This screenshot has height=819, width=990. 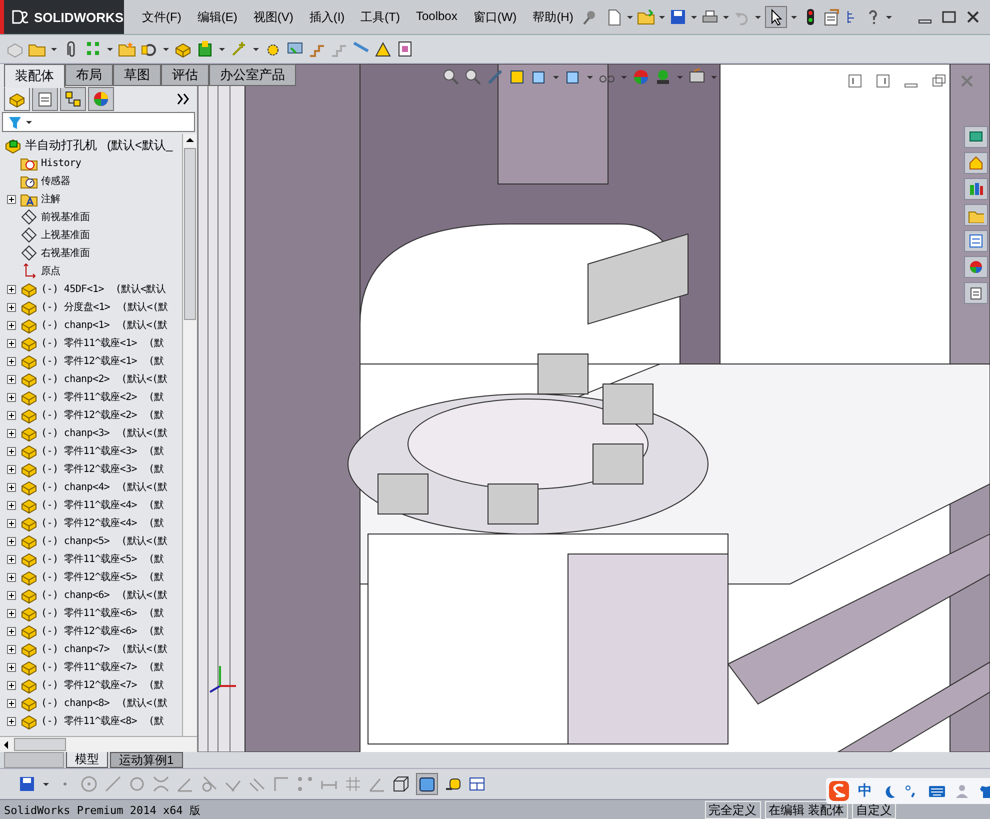 What do you see at coordinates (102, 343) in the screenshot?
I see `tree-item: (-) 零件11^载座<1> (默` at bounding box center [102, 343].